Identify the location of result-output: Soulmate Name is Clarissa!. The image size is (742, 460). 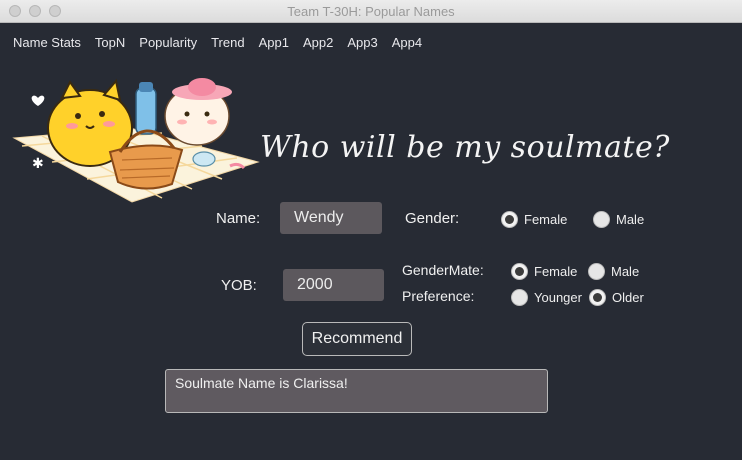
(356, 391).